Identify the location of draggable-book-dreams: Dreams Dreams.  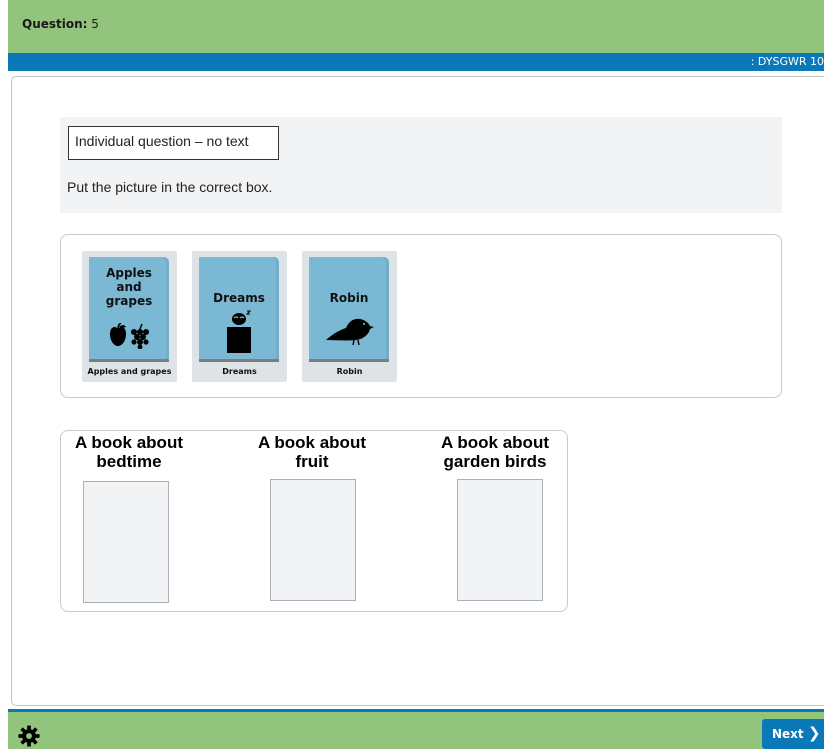
(239, 316).